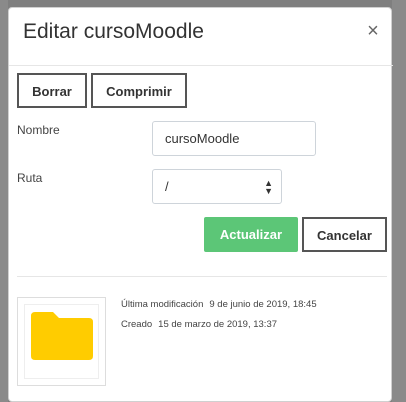 Image resolution: width=406 pixels, height=402 pixels. Describe the element at coordinates (202, 276) in the screenshot. I see `divider` at that location.